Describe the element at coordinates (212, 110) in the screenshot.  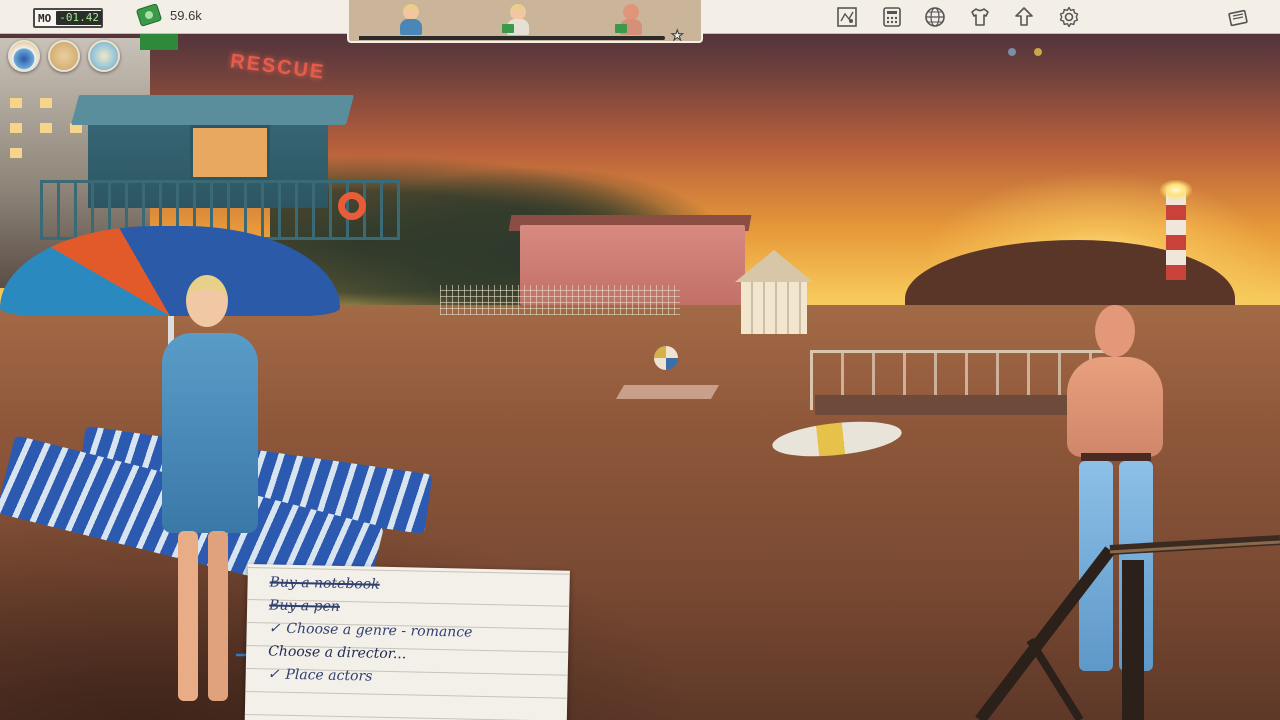
I see `lifeguard-roof` at that location.